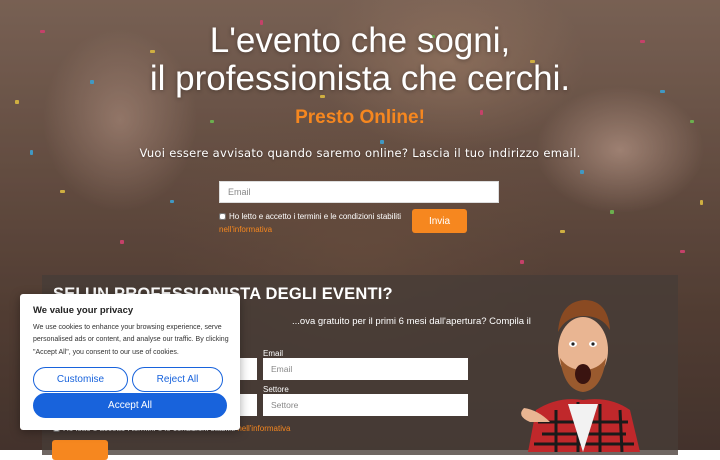 This screenshot has height=460, width=720. What do you see at coordinates (365, 405) in the screenshot?
I see `pro-sector-input` at bounding box center [365, 405].